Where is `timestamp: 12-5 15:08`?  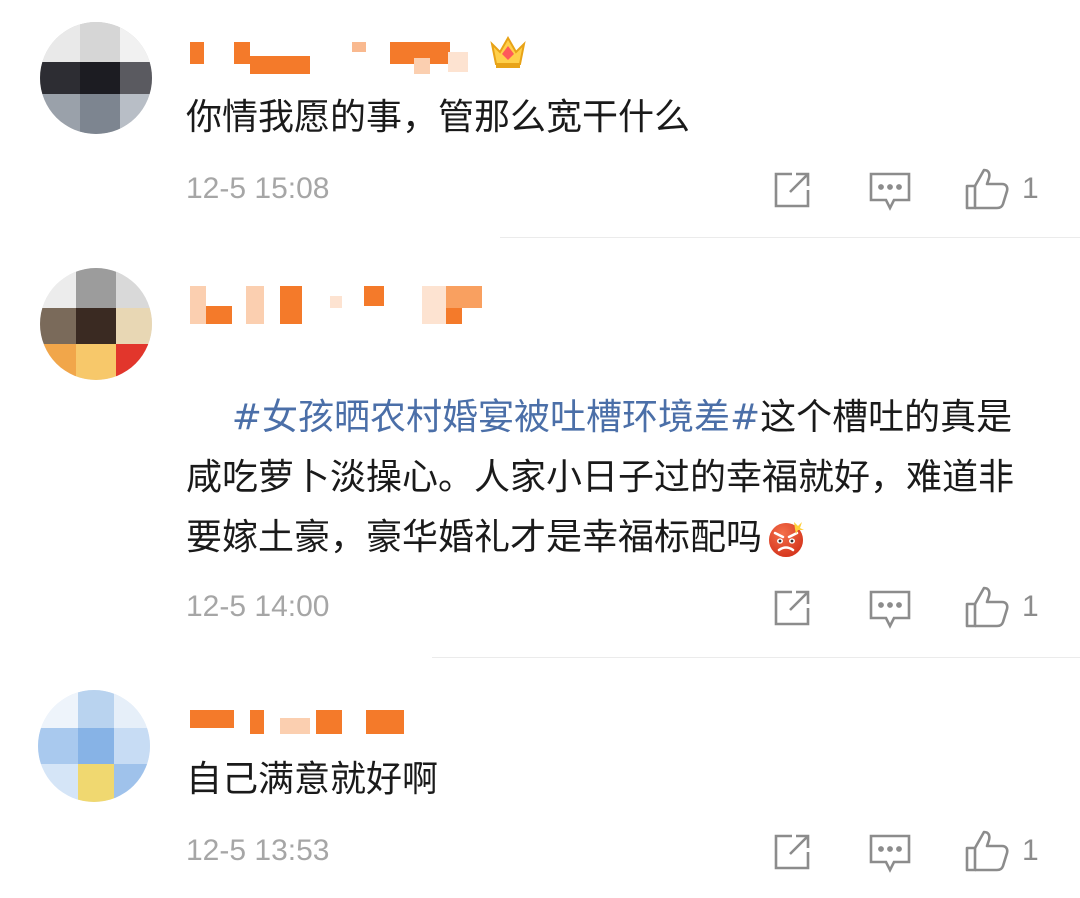 timestamp: 12-5 15:08 is located at coordinates (258, 188).